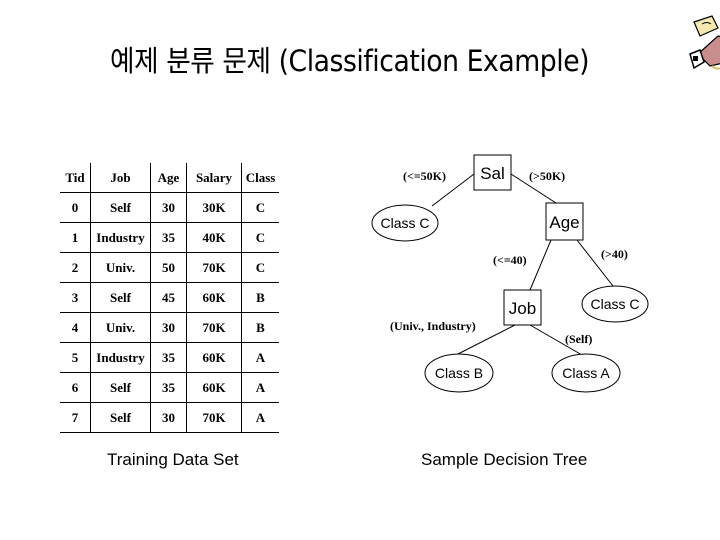  Describe the element at coordinates (614, 254) in the screenshot. I see `edge-label-age-gt-40: (>40)` at that location.